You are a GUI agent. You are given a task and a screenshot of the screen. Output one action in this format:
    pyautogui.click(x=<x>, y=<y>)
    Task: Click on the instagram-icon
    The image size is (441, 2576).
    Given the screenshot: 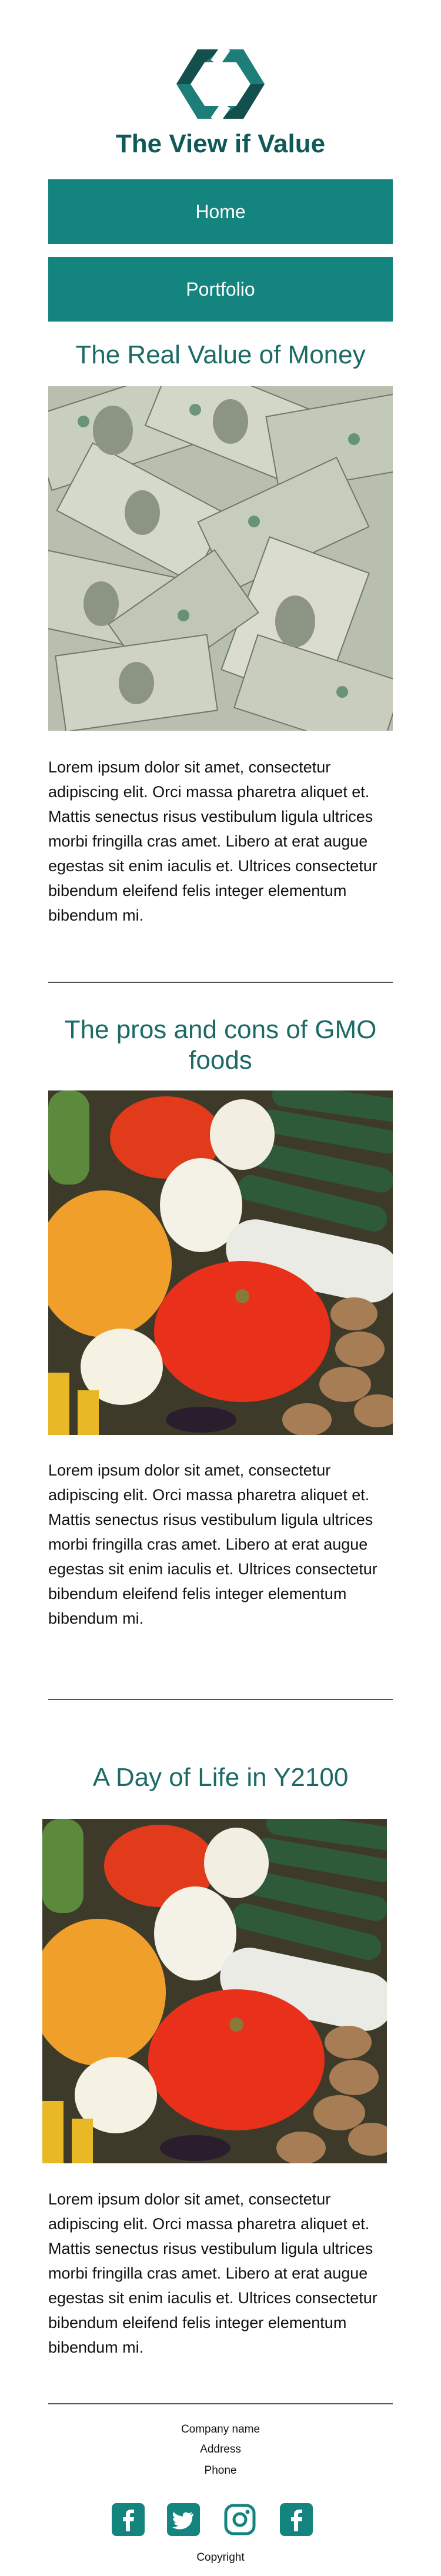 What is the action you would take?
    pyautogui.click(x=240, y=2519)
    